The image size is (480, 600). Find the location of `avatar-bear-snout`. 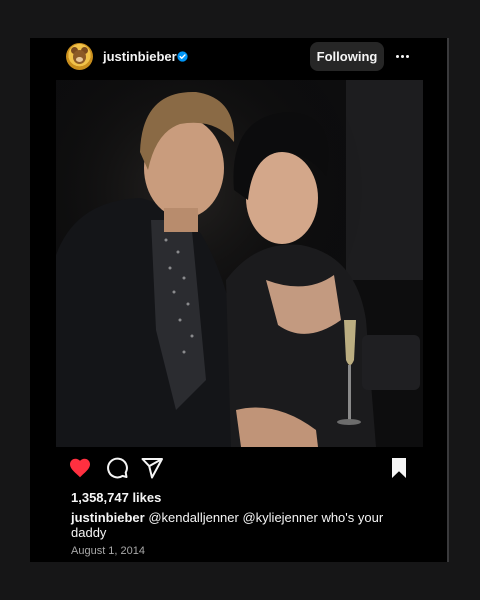

avatar-bear-snout is located at coordinates (79, 59).